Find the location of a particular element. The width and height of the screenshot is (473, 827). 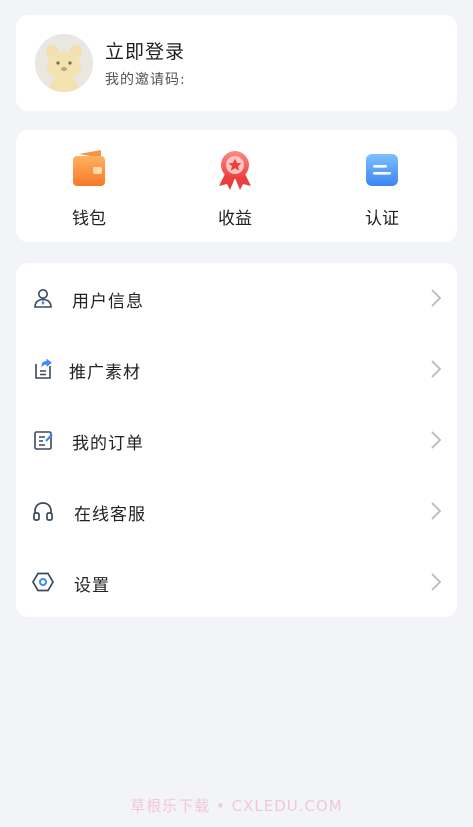

wallet-button: 钱包 is located at coordinates (89, 186).